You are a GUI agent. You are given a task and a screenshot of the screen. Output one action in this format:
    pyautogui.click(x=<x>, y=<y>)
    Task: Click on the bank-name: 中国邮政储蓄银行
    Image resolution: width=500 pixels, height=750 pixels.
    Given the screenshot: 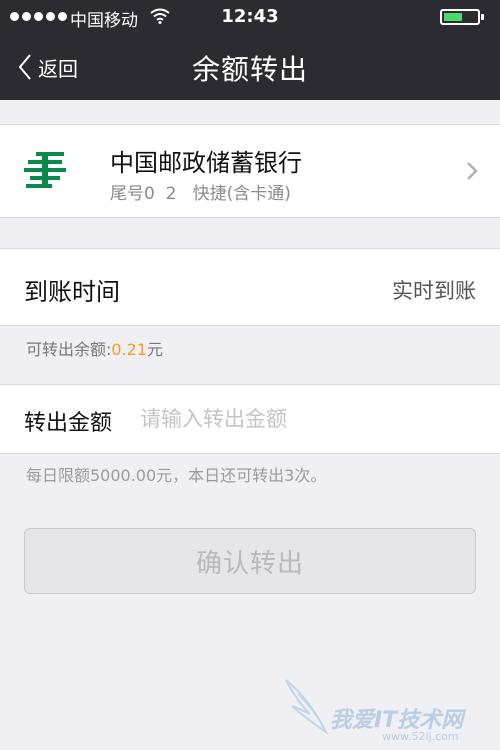 What is the action you would take?
    pyautogui.click(x=206, y=163)
    